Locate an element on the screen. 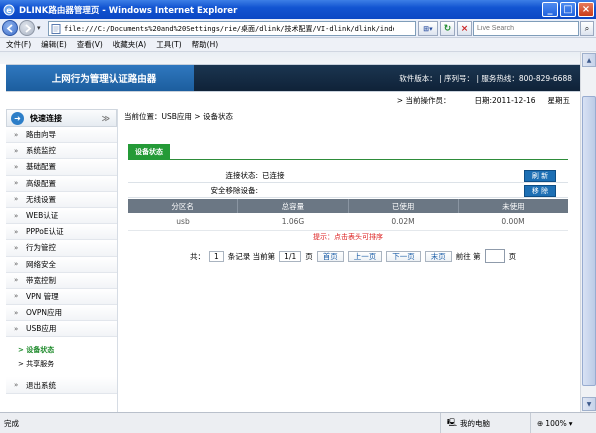 The image size is (596, 433). sidebar-item-behavior-control: » 行为管控 is located at coordinates (61, 248).